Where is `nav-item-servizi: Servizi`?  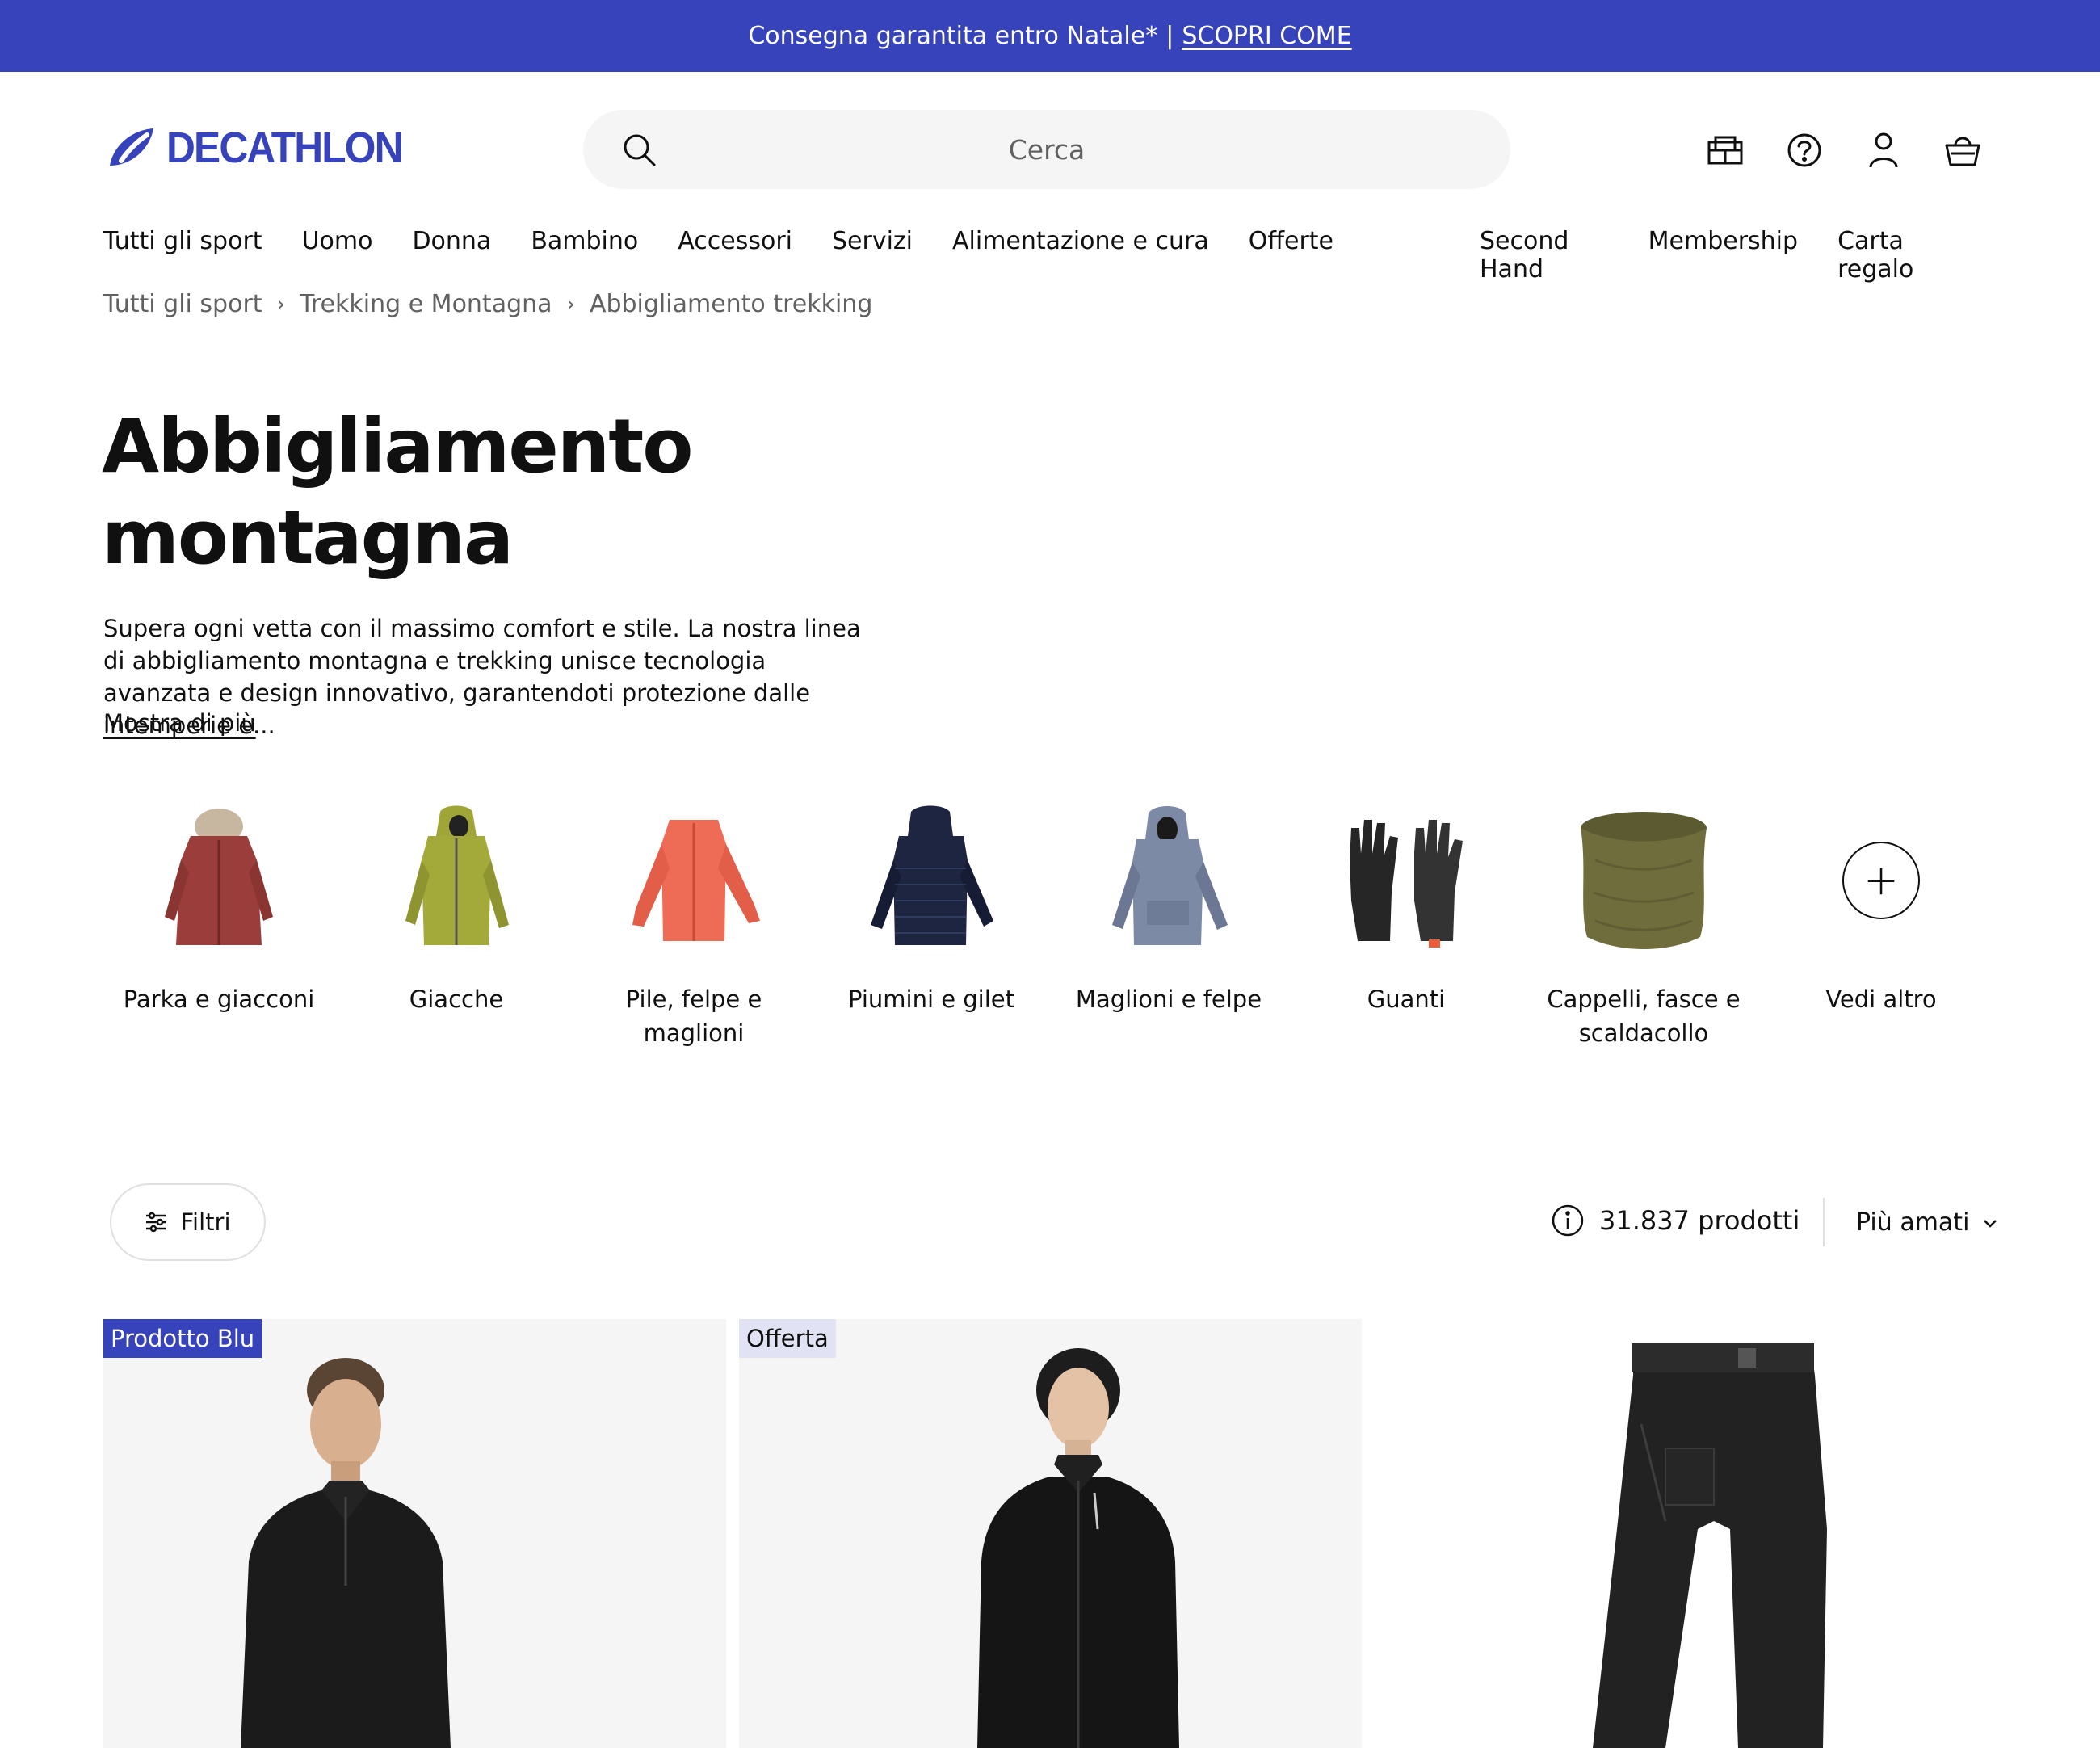 nav-item-servizi: Servizi is located at coordinates (872, 241).